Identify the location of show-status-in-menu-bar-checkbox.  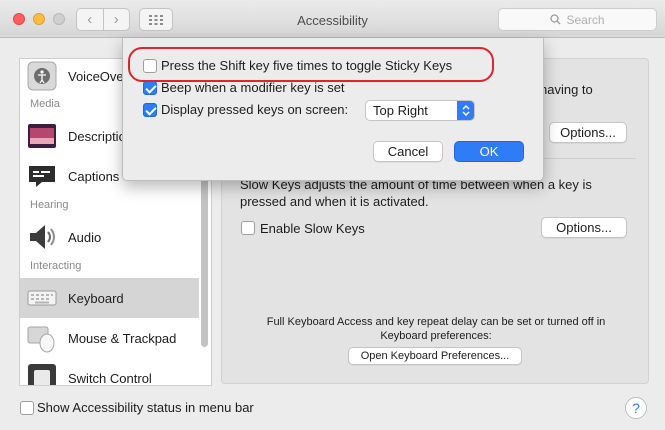
(27, 408).